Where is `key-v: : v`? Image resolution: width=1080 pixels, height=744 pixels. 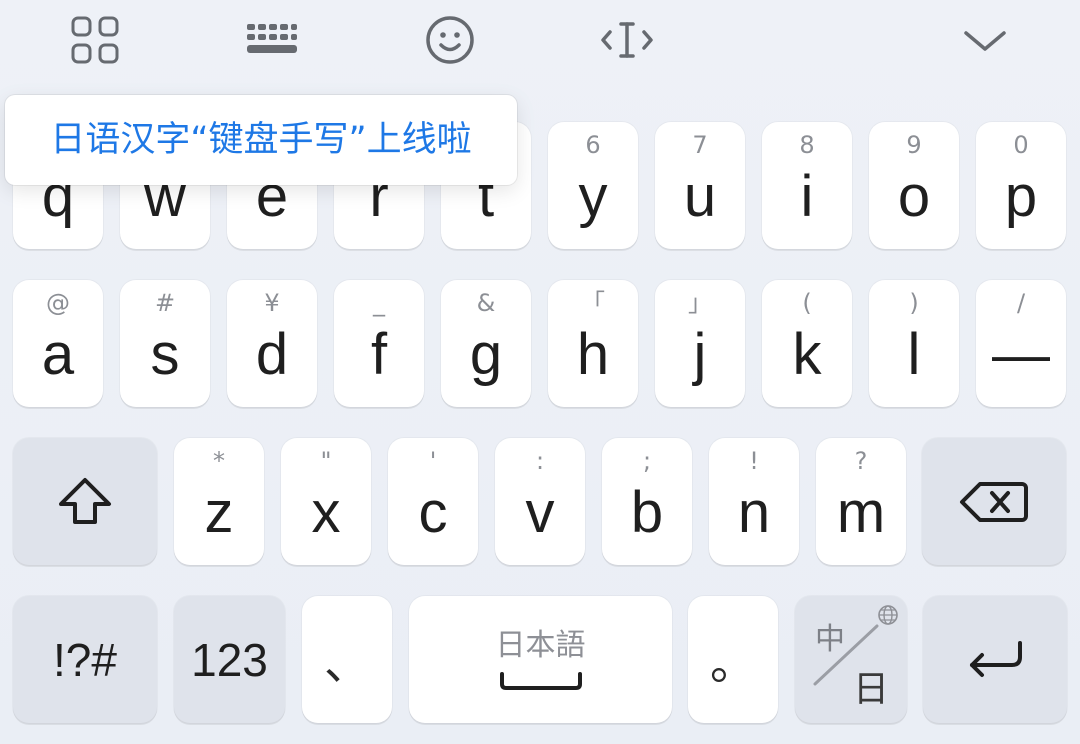 key-v: : v is located at coordinates (540, 501).